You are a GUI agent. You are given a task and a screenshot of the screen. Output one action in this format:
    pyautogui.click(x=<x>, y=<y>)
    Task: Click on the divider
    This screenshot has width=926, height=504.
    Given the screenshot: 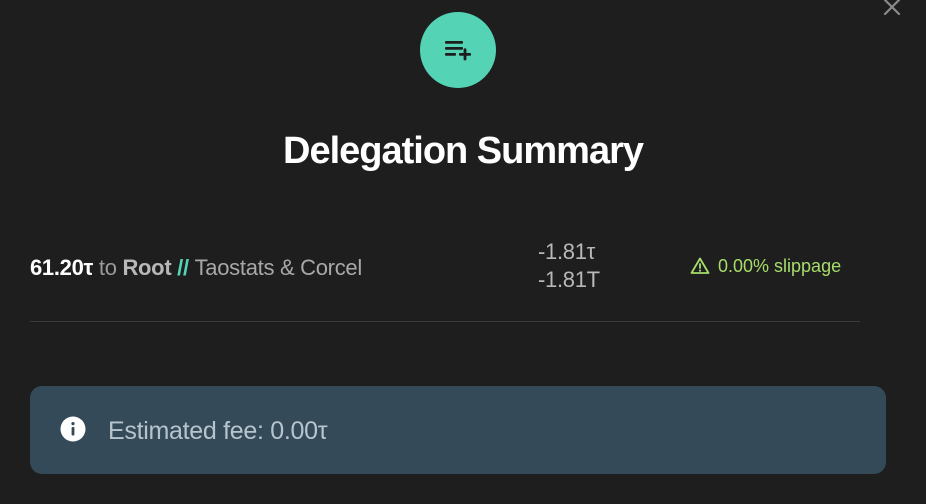 What is the action you would take?
    pyautogui.click(x=445, y=321)
    